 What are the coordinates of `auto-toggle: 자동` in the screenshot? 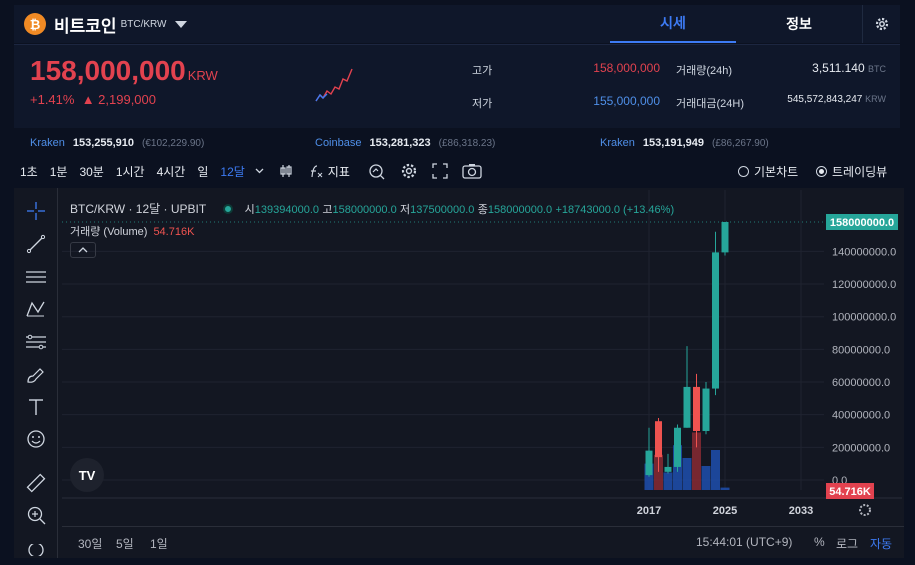 It's located at (881, 543).